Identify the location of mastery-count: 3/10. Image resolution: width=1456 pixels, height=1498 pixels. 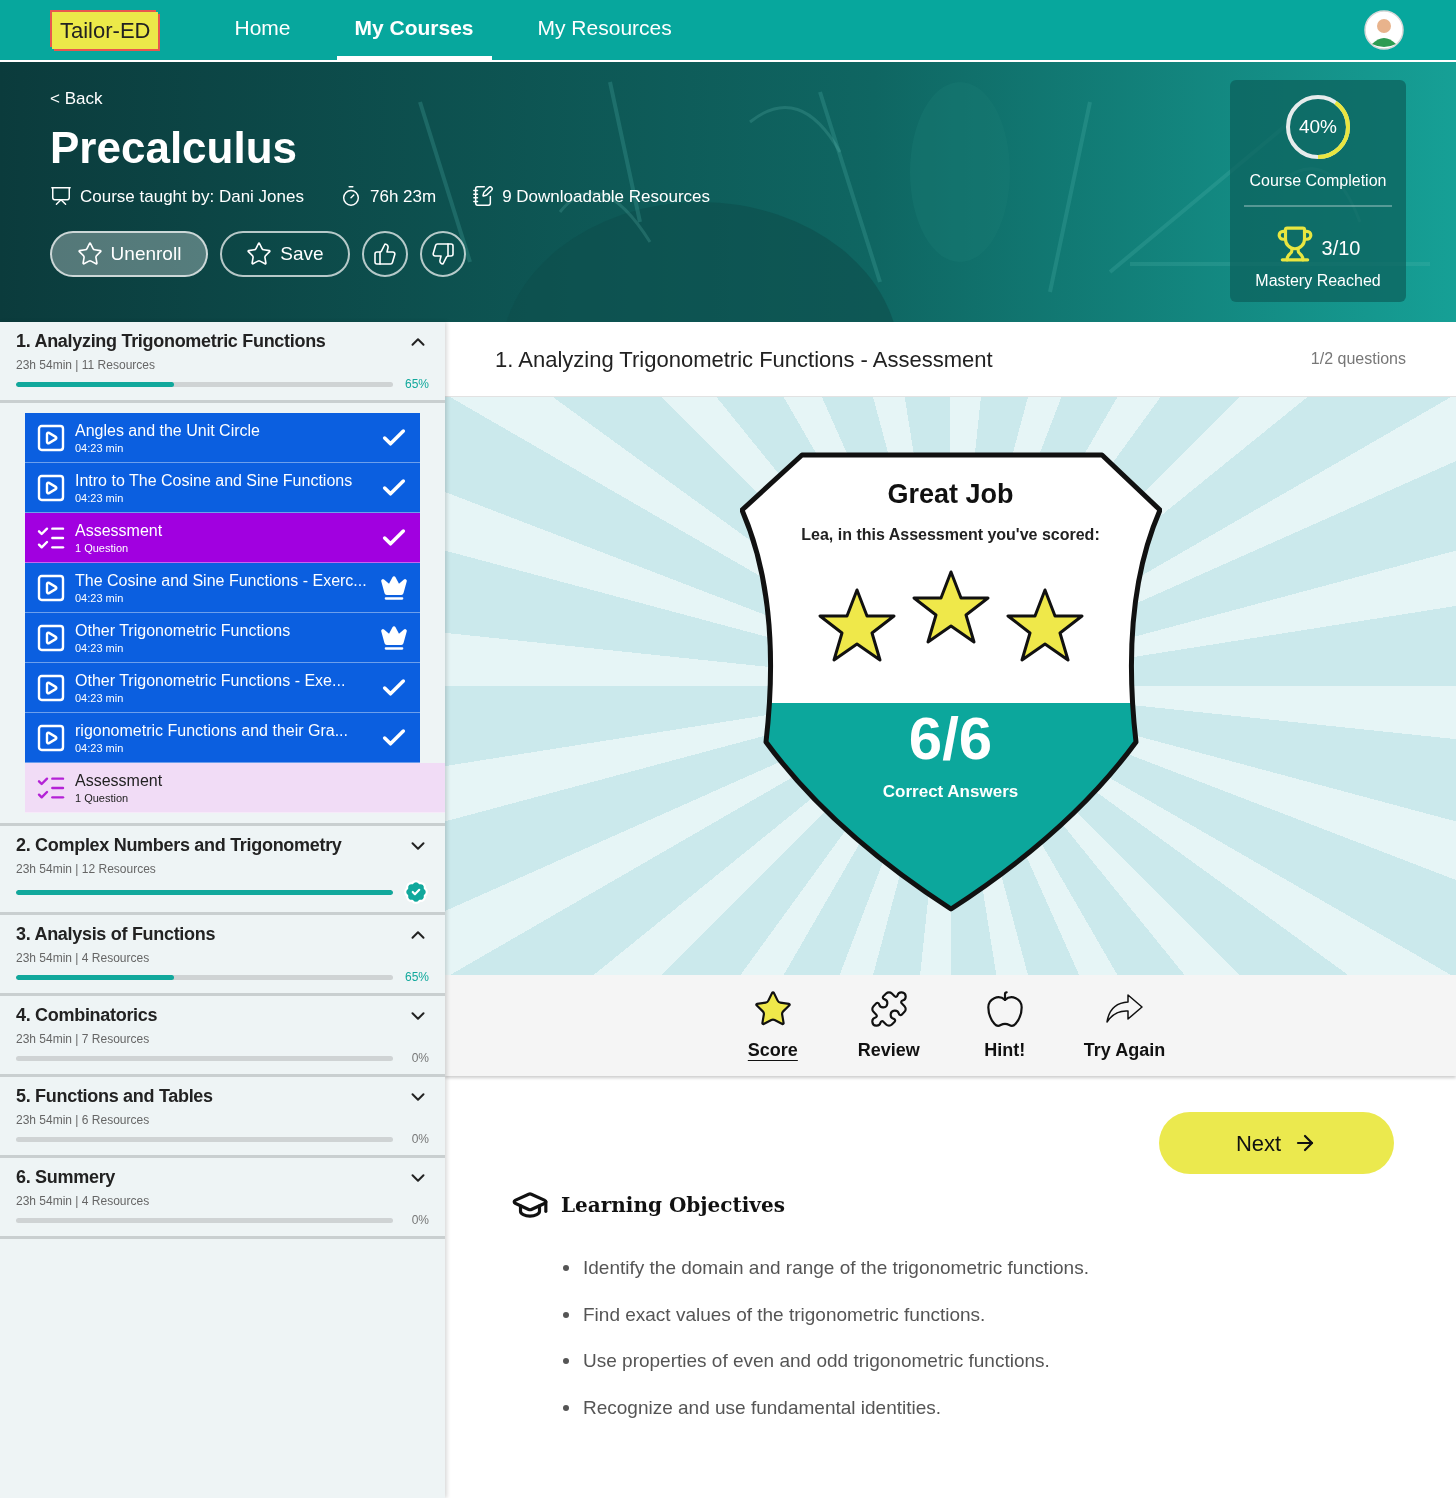
(1341, 248).